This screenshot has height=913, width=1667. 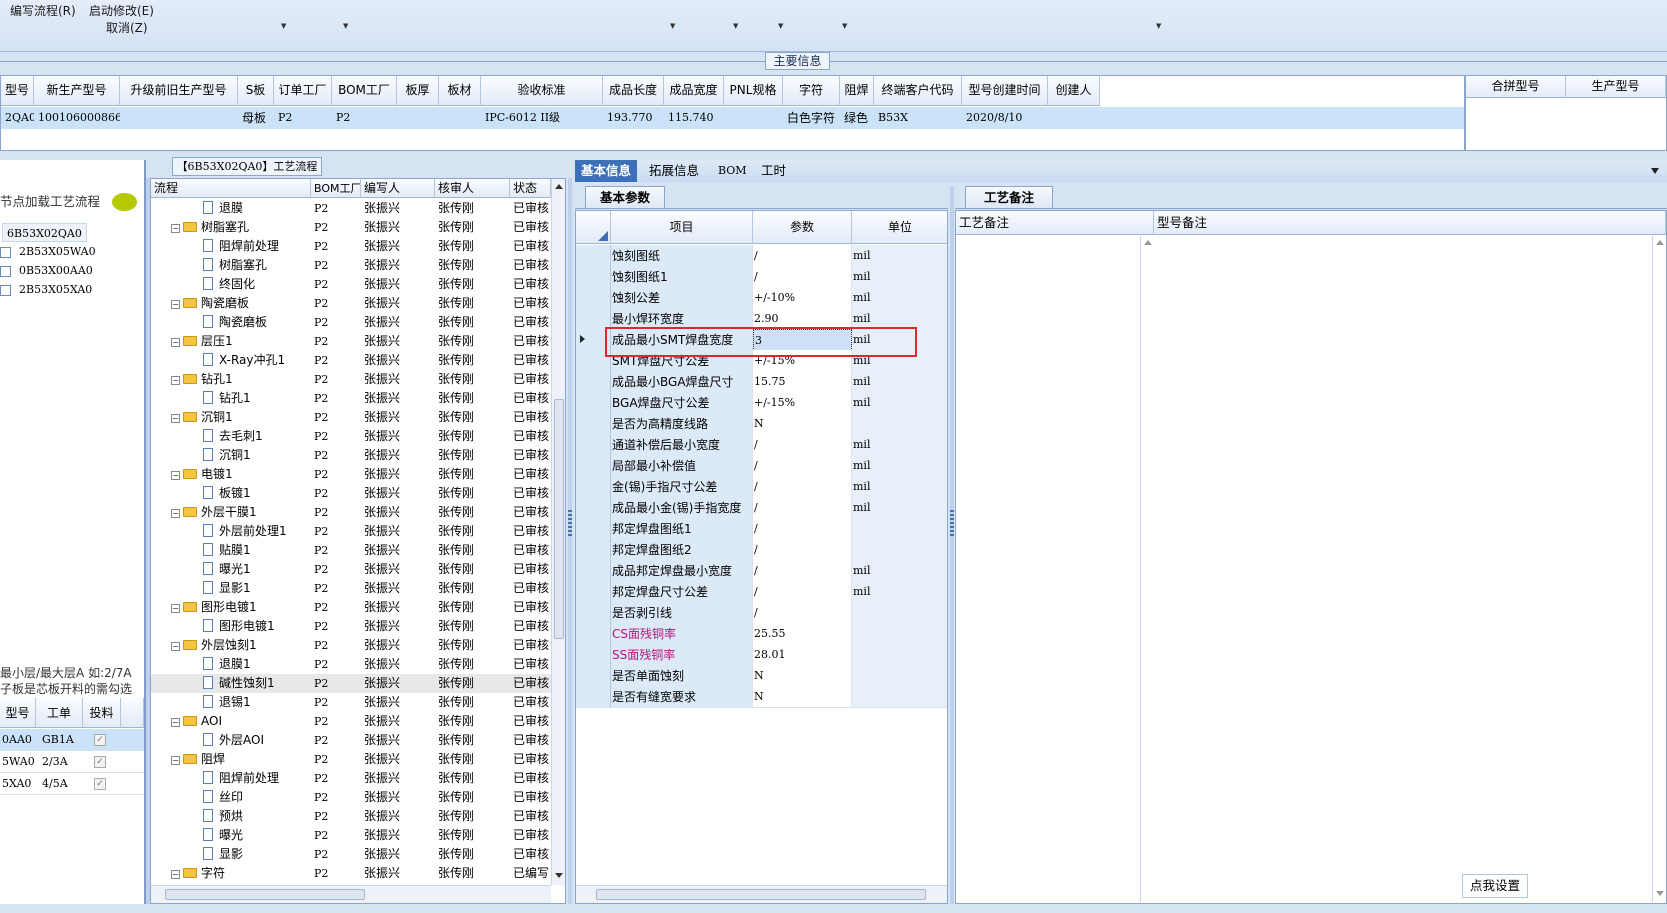 What do you see at coordinates (102, 713) in the screenshot?
I see `column-header: 投料` at bounding box center [102, 713].